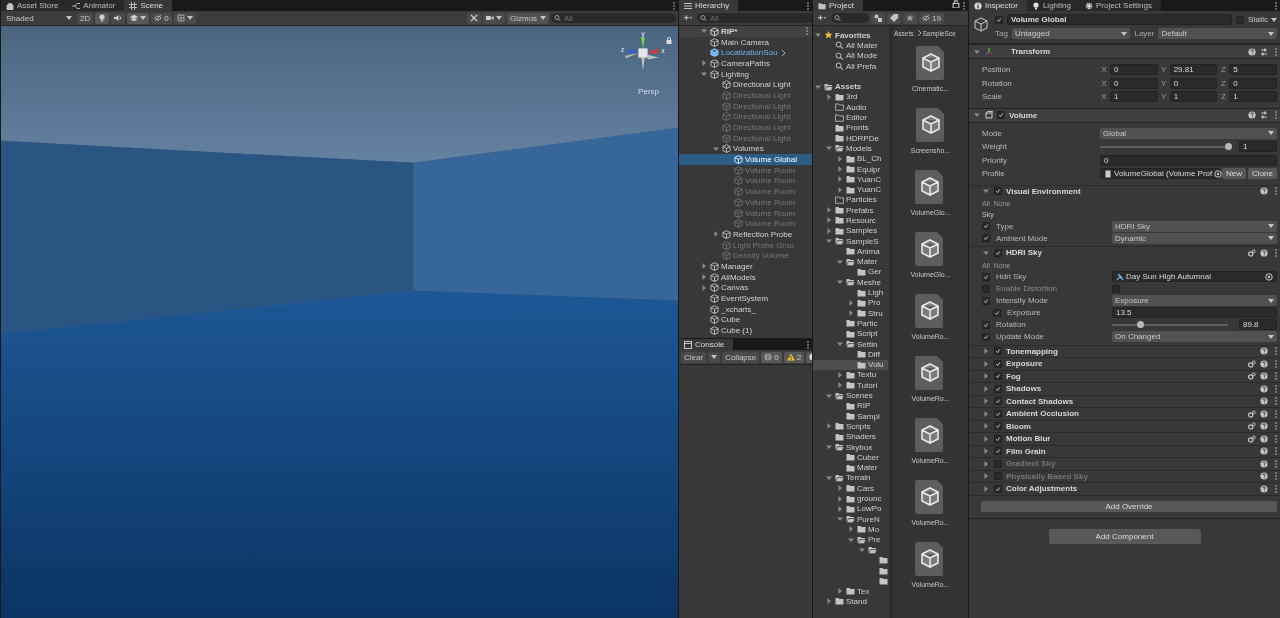  Describe the element at coordinates (850, 519) in the screenshot. I see `project-tree-item: PureN` at that location.